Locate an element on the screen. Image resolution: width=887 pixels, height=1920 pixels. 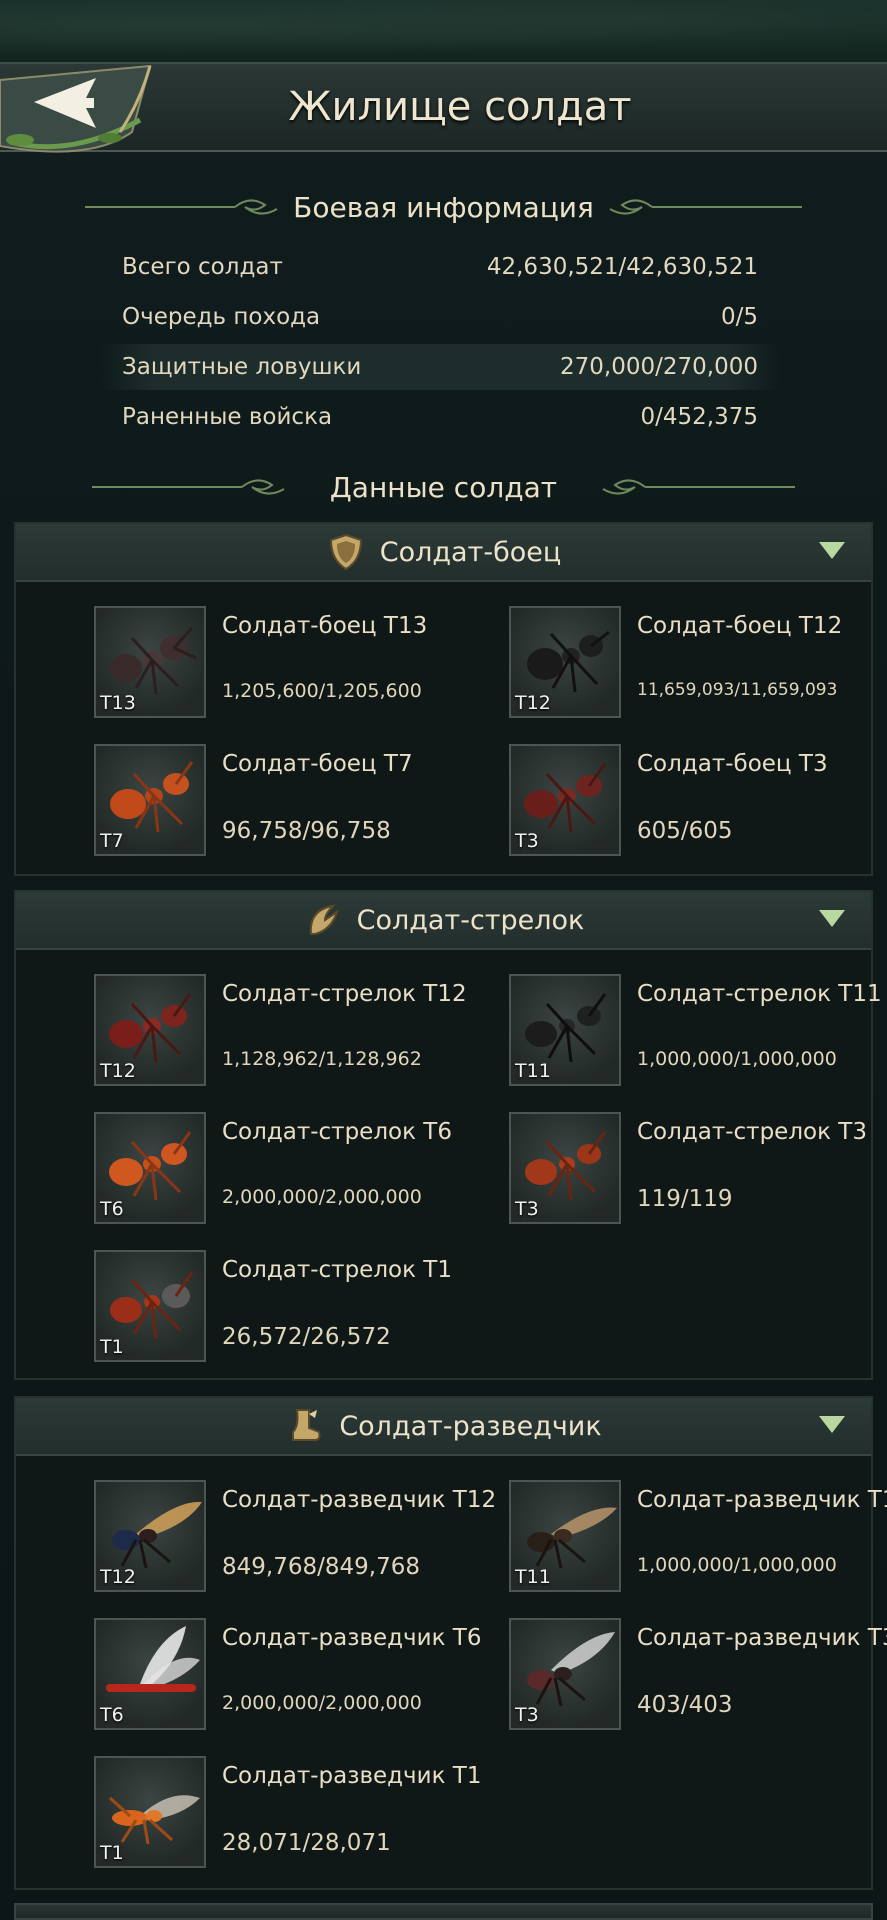
unit-count: 26,572/26,572 is located at coordinates (306, 1337).